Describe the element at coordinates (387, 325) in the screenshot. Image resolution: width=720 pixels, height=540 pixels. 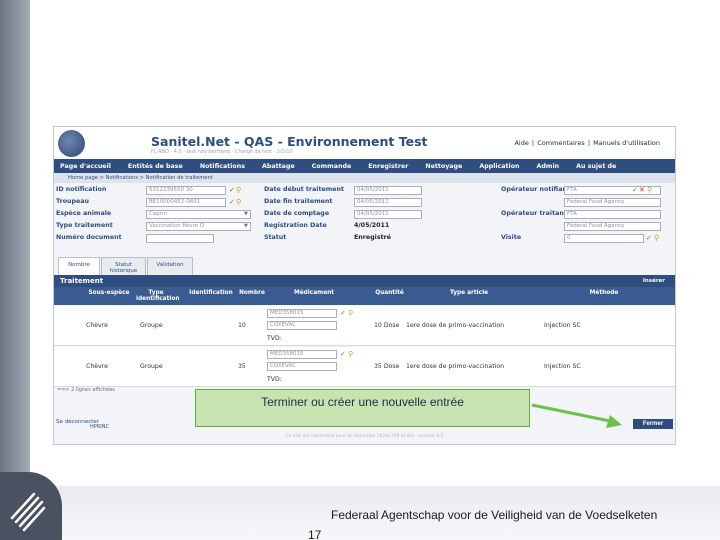
I see `cell-quantite: 10 Dose` at that location.